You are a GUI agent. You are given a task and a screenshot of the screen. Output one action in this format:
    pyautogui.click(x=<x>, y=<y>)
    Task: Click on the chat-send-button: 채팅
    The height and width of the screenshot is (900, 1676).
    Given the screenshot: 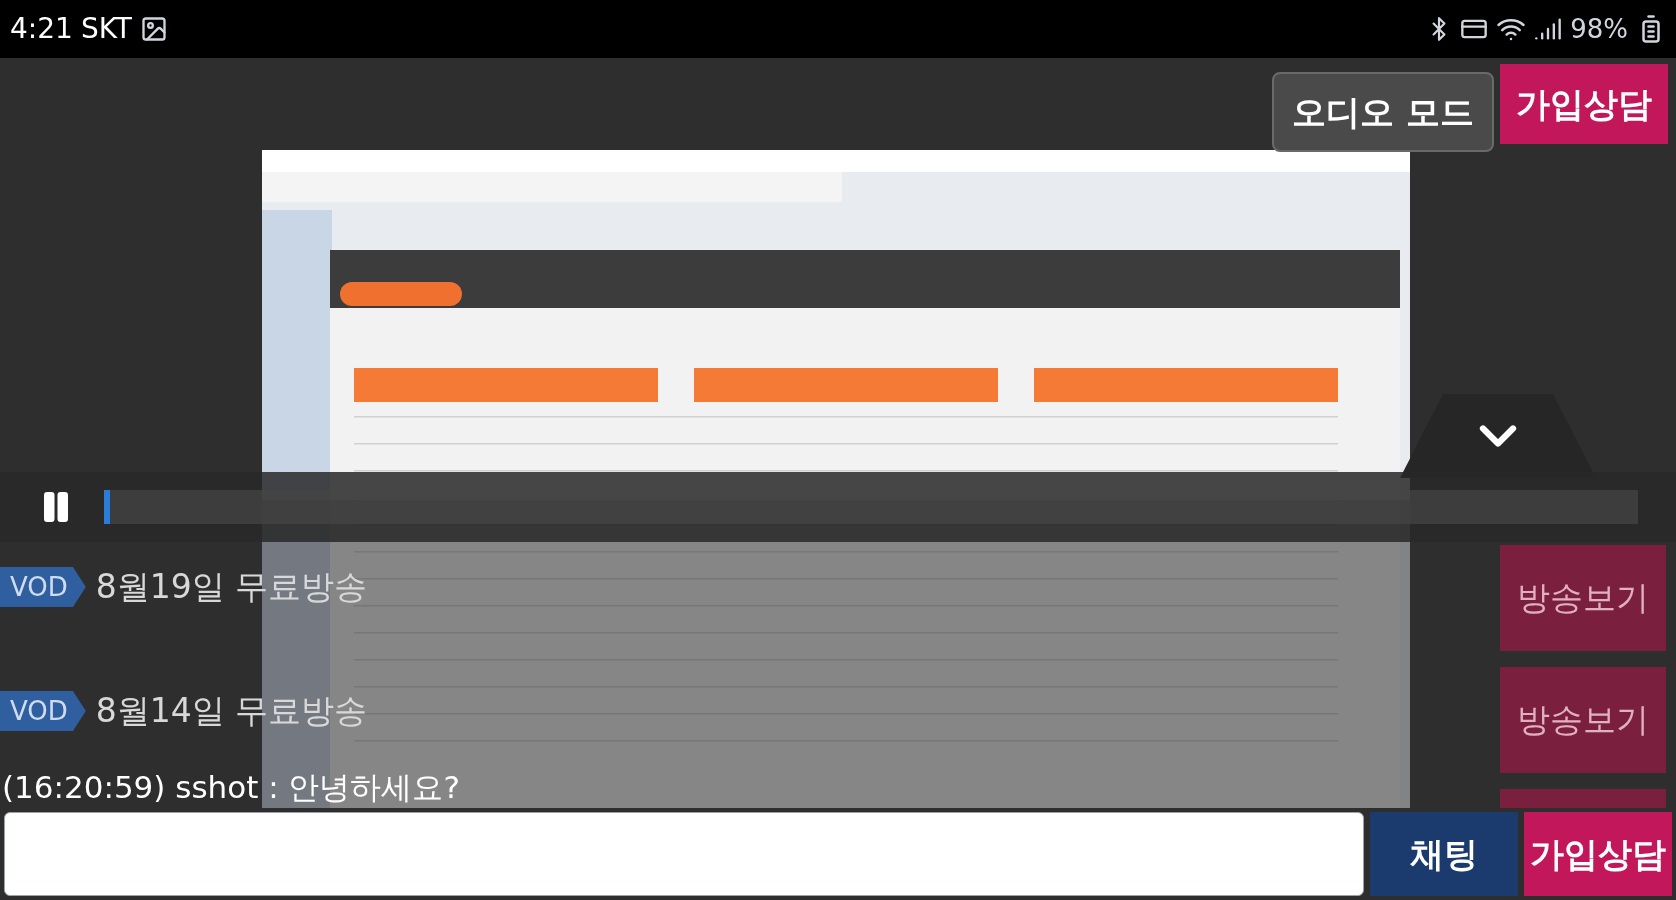 What is the action you would take?
    pyautogui.click(x=1444, y=854)
    